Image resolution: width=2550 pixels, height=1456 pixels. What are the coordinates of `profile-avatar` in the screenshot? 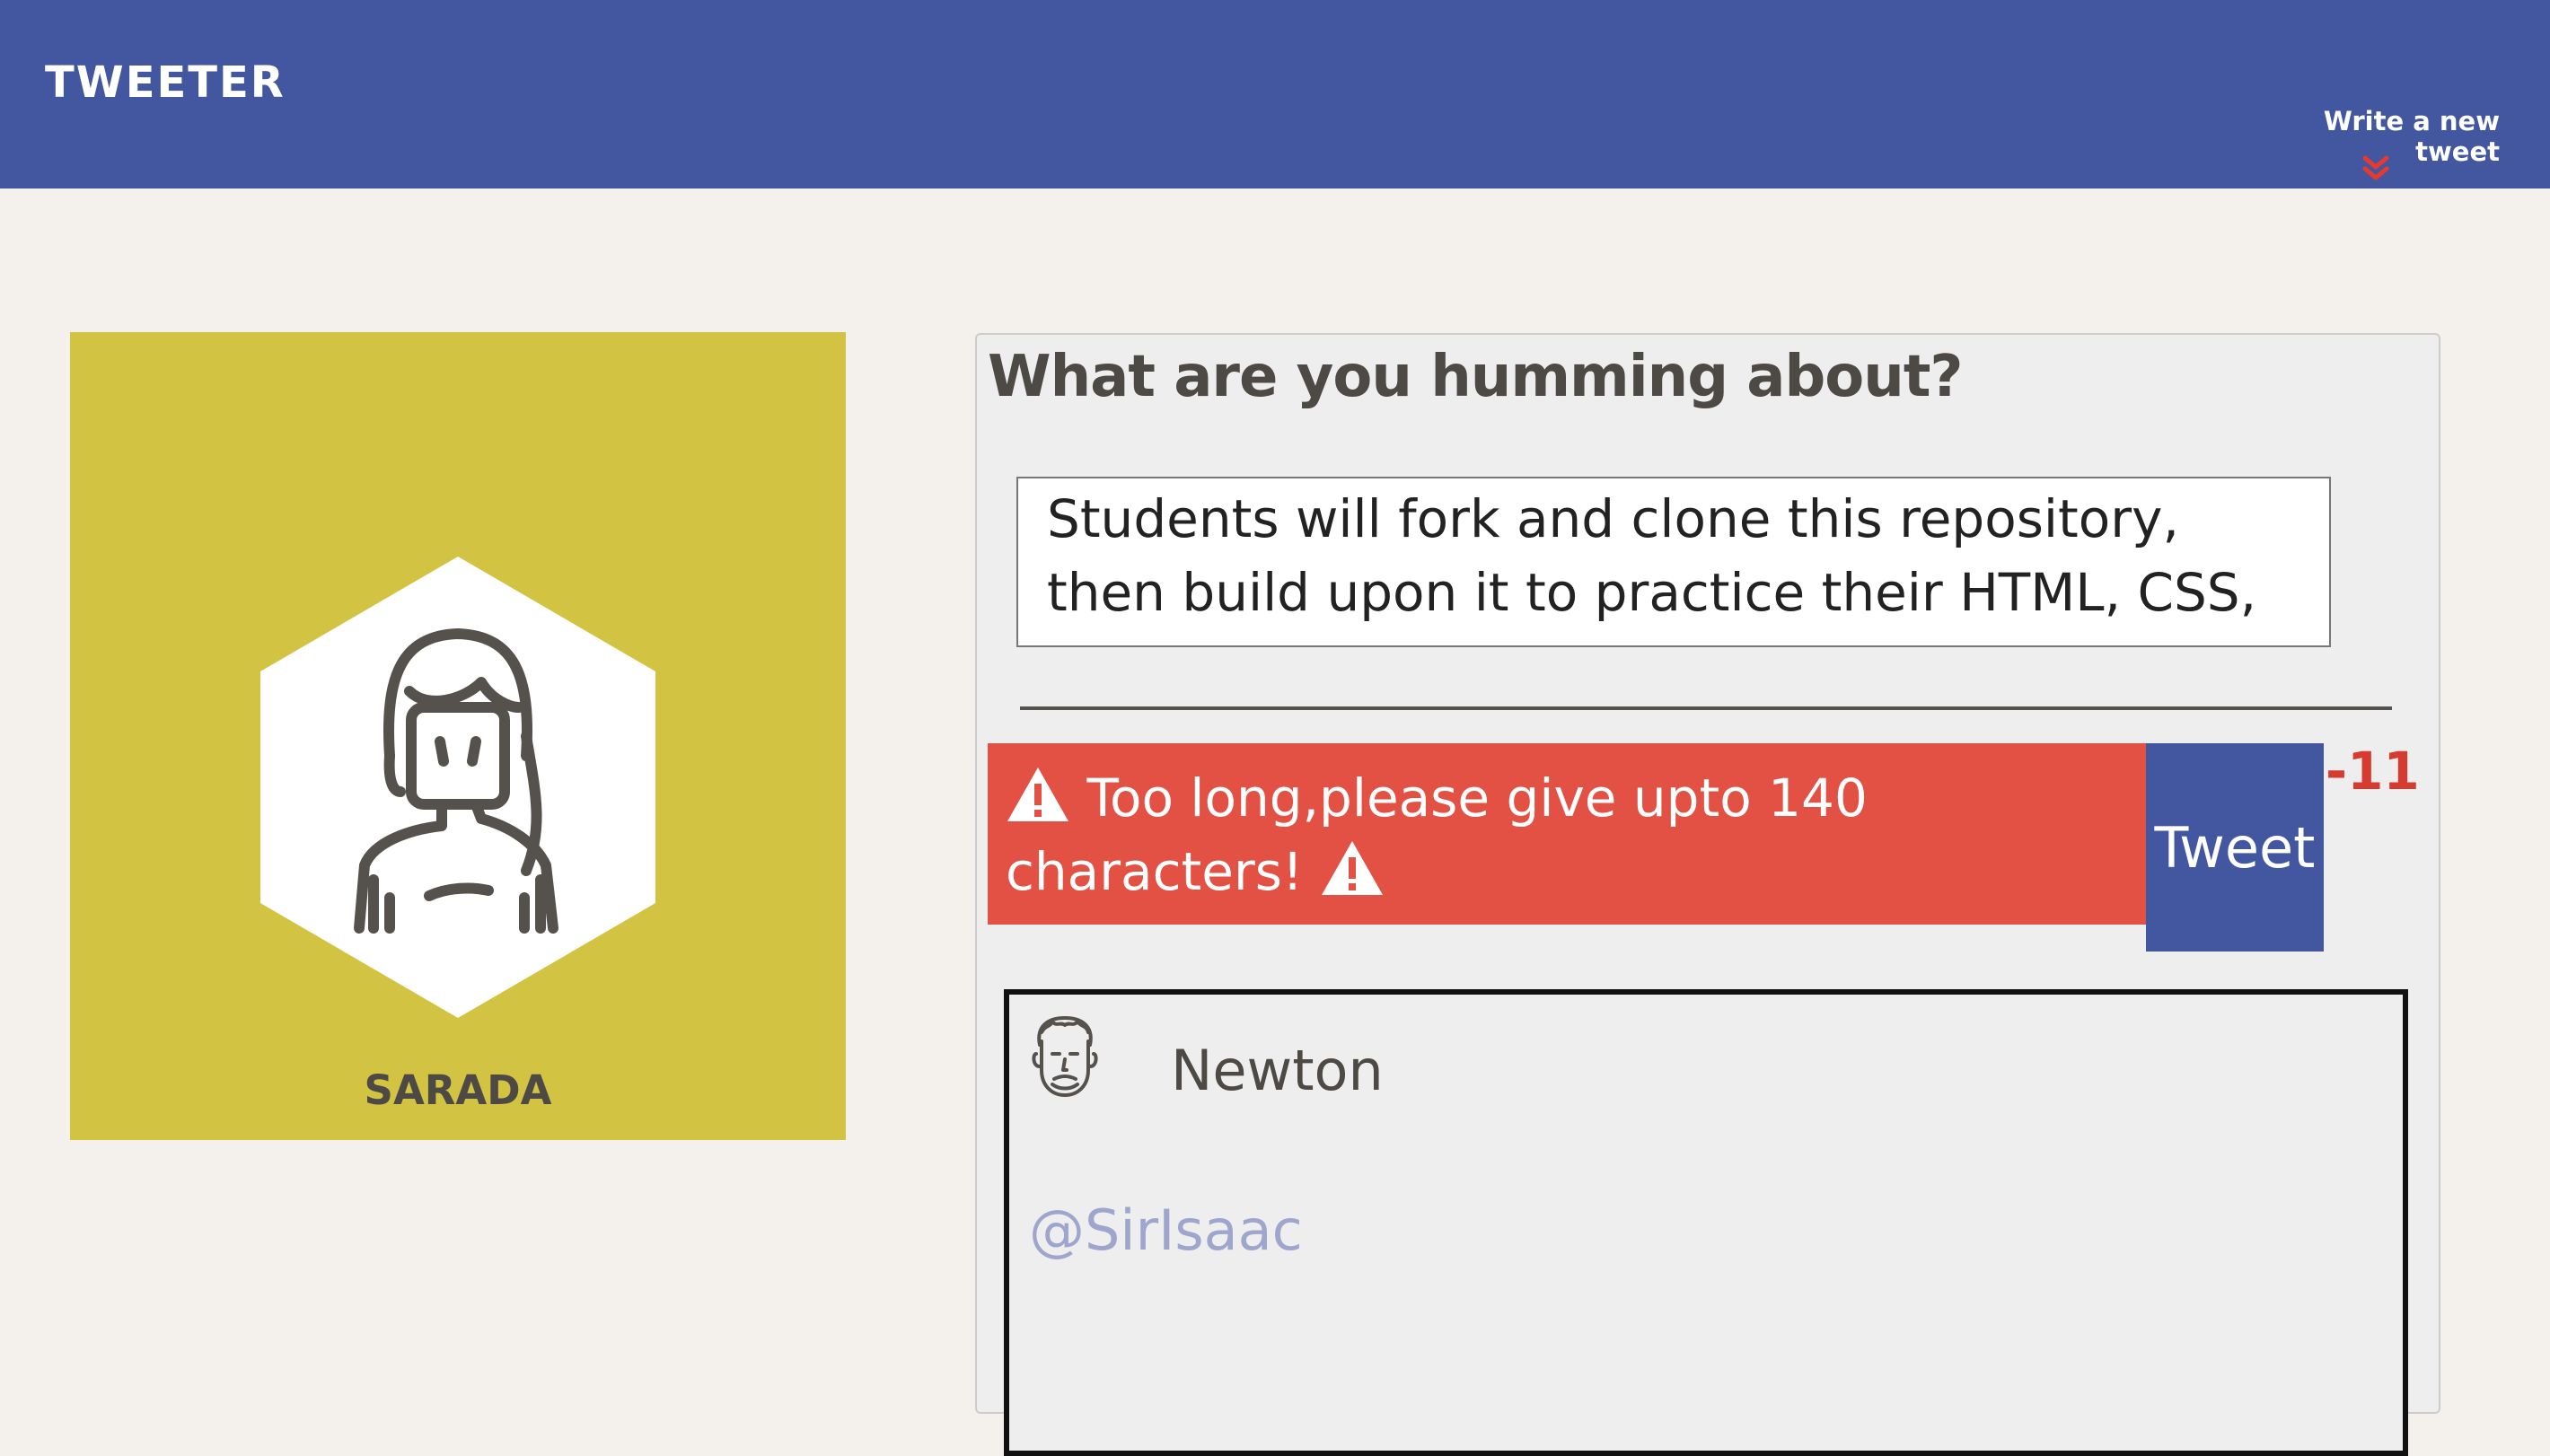 It's located at (458, 788).